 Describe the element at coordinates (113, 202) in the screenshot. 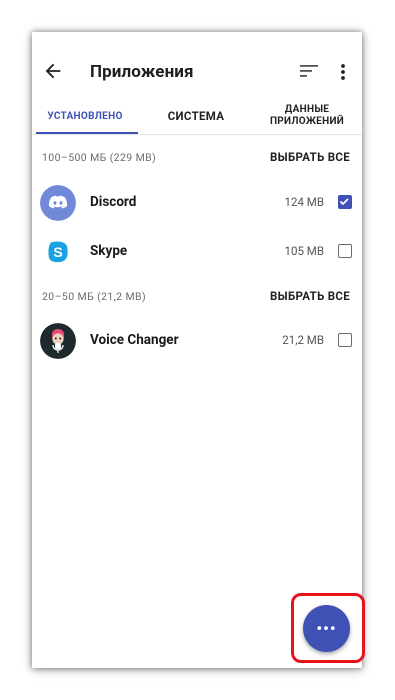

I see `app-name: Discord` at that location.